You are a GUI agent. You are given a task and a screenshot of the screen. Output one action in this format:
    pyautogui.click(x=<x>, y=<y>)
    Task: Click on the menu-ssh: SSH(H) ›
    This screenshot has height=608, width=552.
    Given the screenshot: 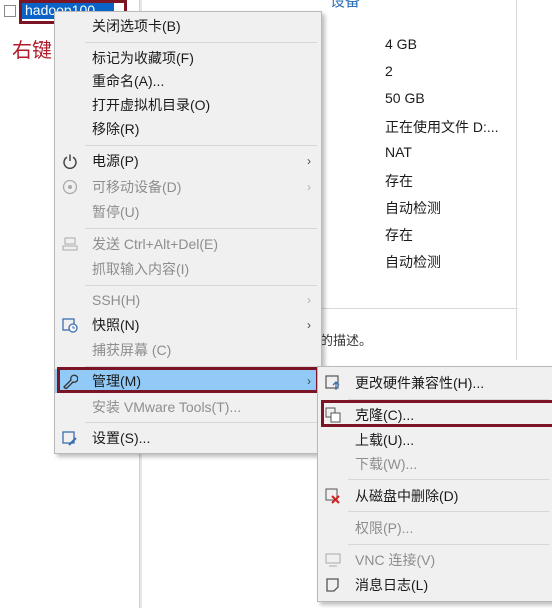 What is the action you would take?
    pyautogui.click(x=188, y=300)
    